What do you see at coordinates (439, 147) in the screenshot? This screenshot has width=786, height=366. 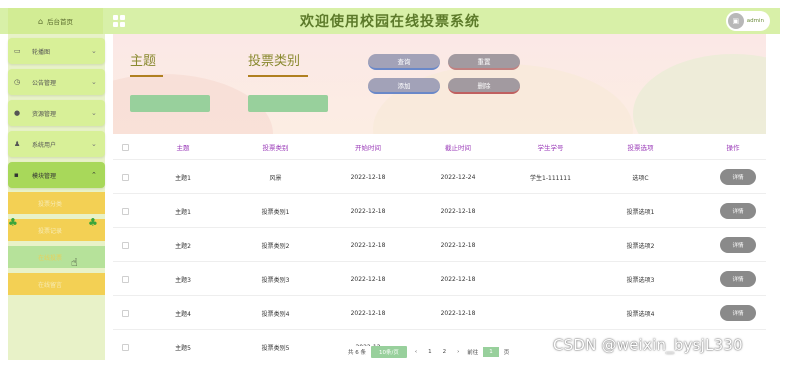 I see `table-header: 主题 投票类别 开始时间 截止时间 学生学号 投票选项 操作` at bounding box center [439, 147].